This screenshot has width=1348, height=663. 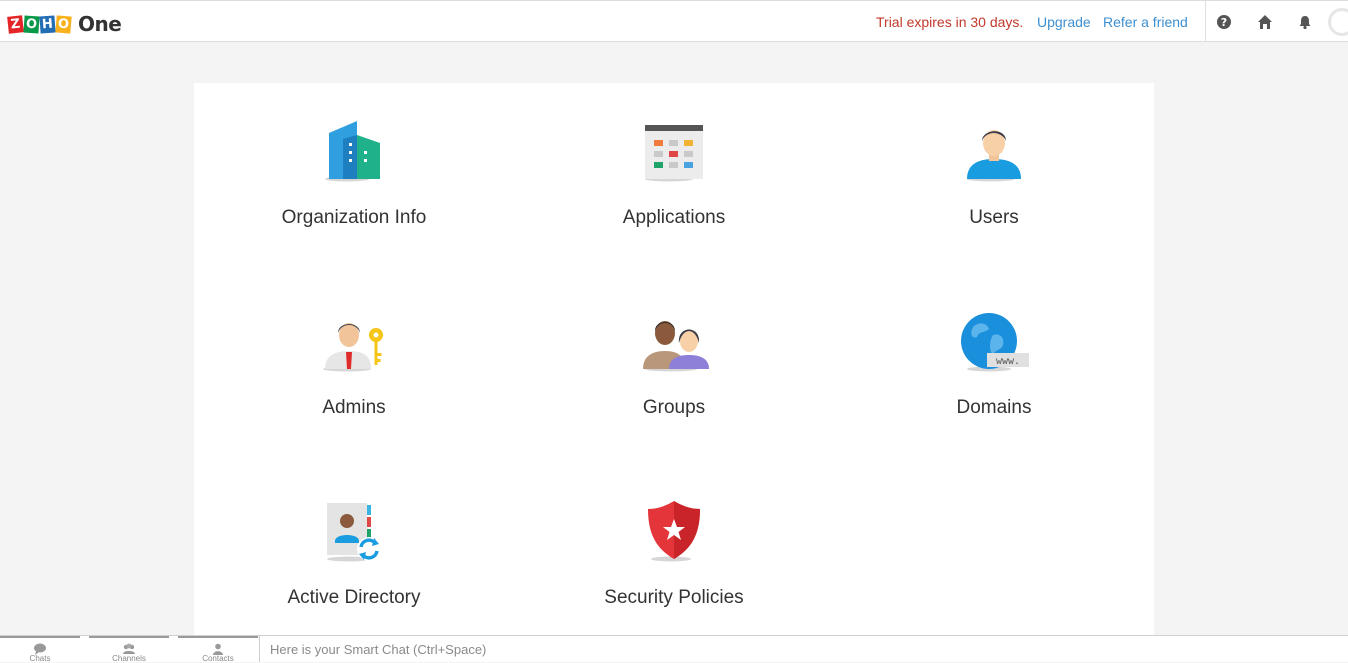 What do you see at coordinates (950, 22) in the screenshot?
I see `trial-notice: Trial expires in 30 days.` at bounding box center [950, 22].